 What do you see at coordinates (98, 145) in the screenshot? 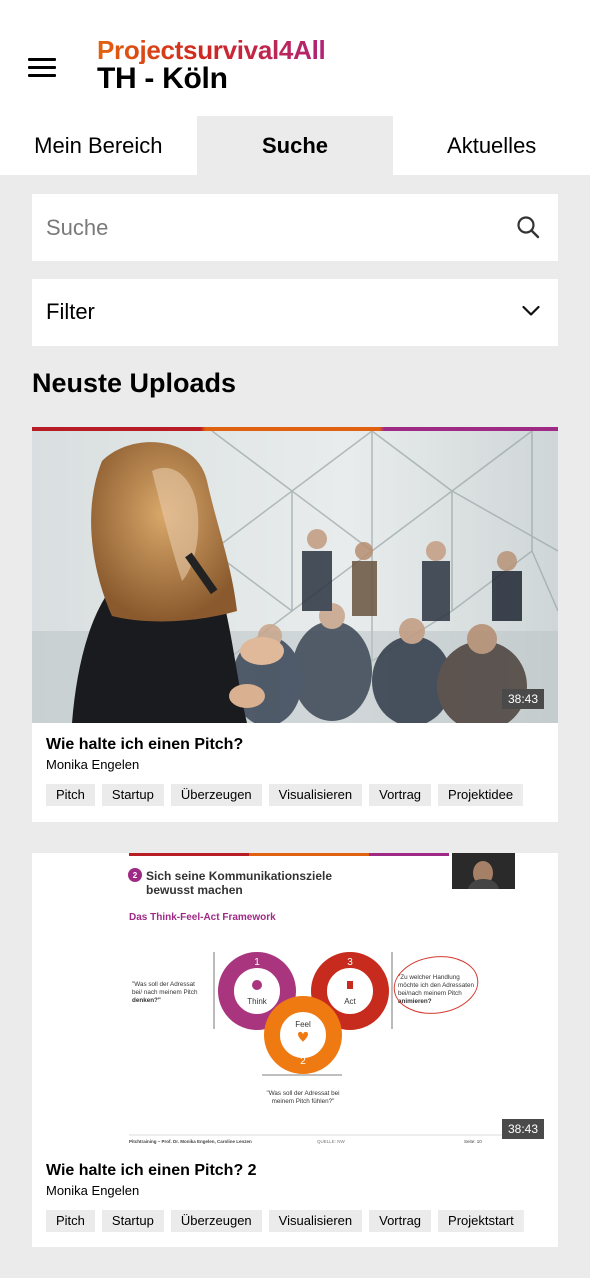
I see `tab-mein-bereich: Mein Bereich` at bounding box center [98, 145].